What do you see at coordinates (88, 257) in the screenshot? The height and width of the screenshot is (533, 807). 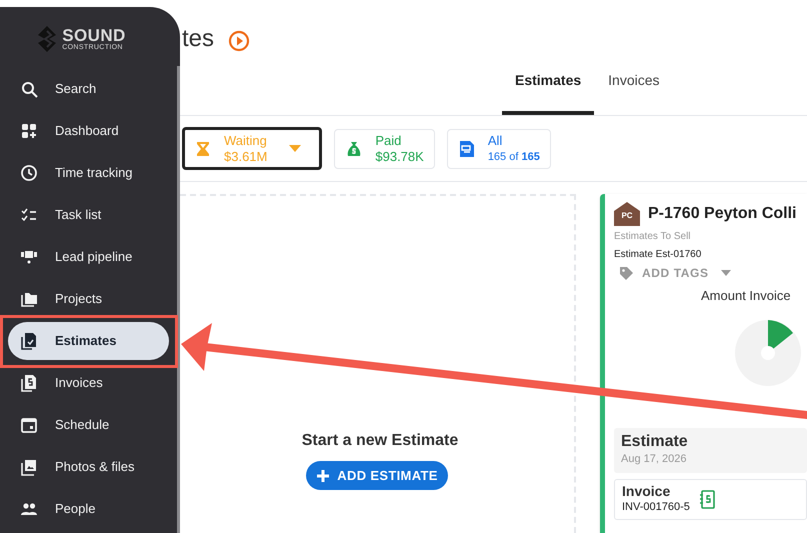 I see `nav-item: Lead pipeline` at bounding box center [88, 257].